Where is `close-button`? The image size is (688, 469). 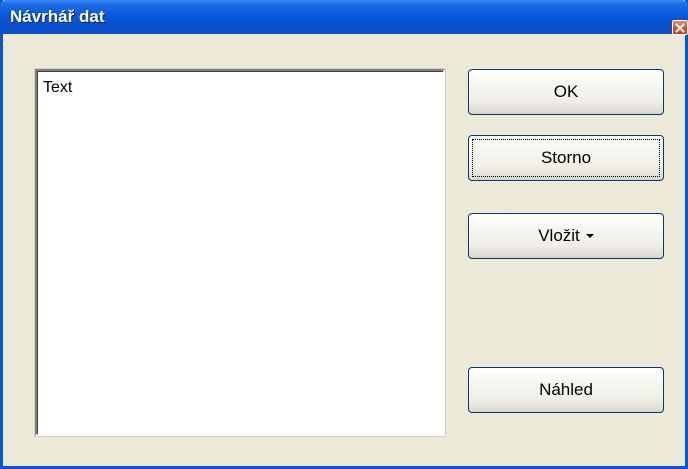 close-button is located at coordinates (680, 27).